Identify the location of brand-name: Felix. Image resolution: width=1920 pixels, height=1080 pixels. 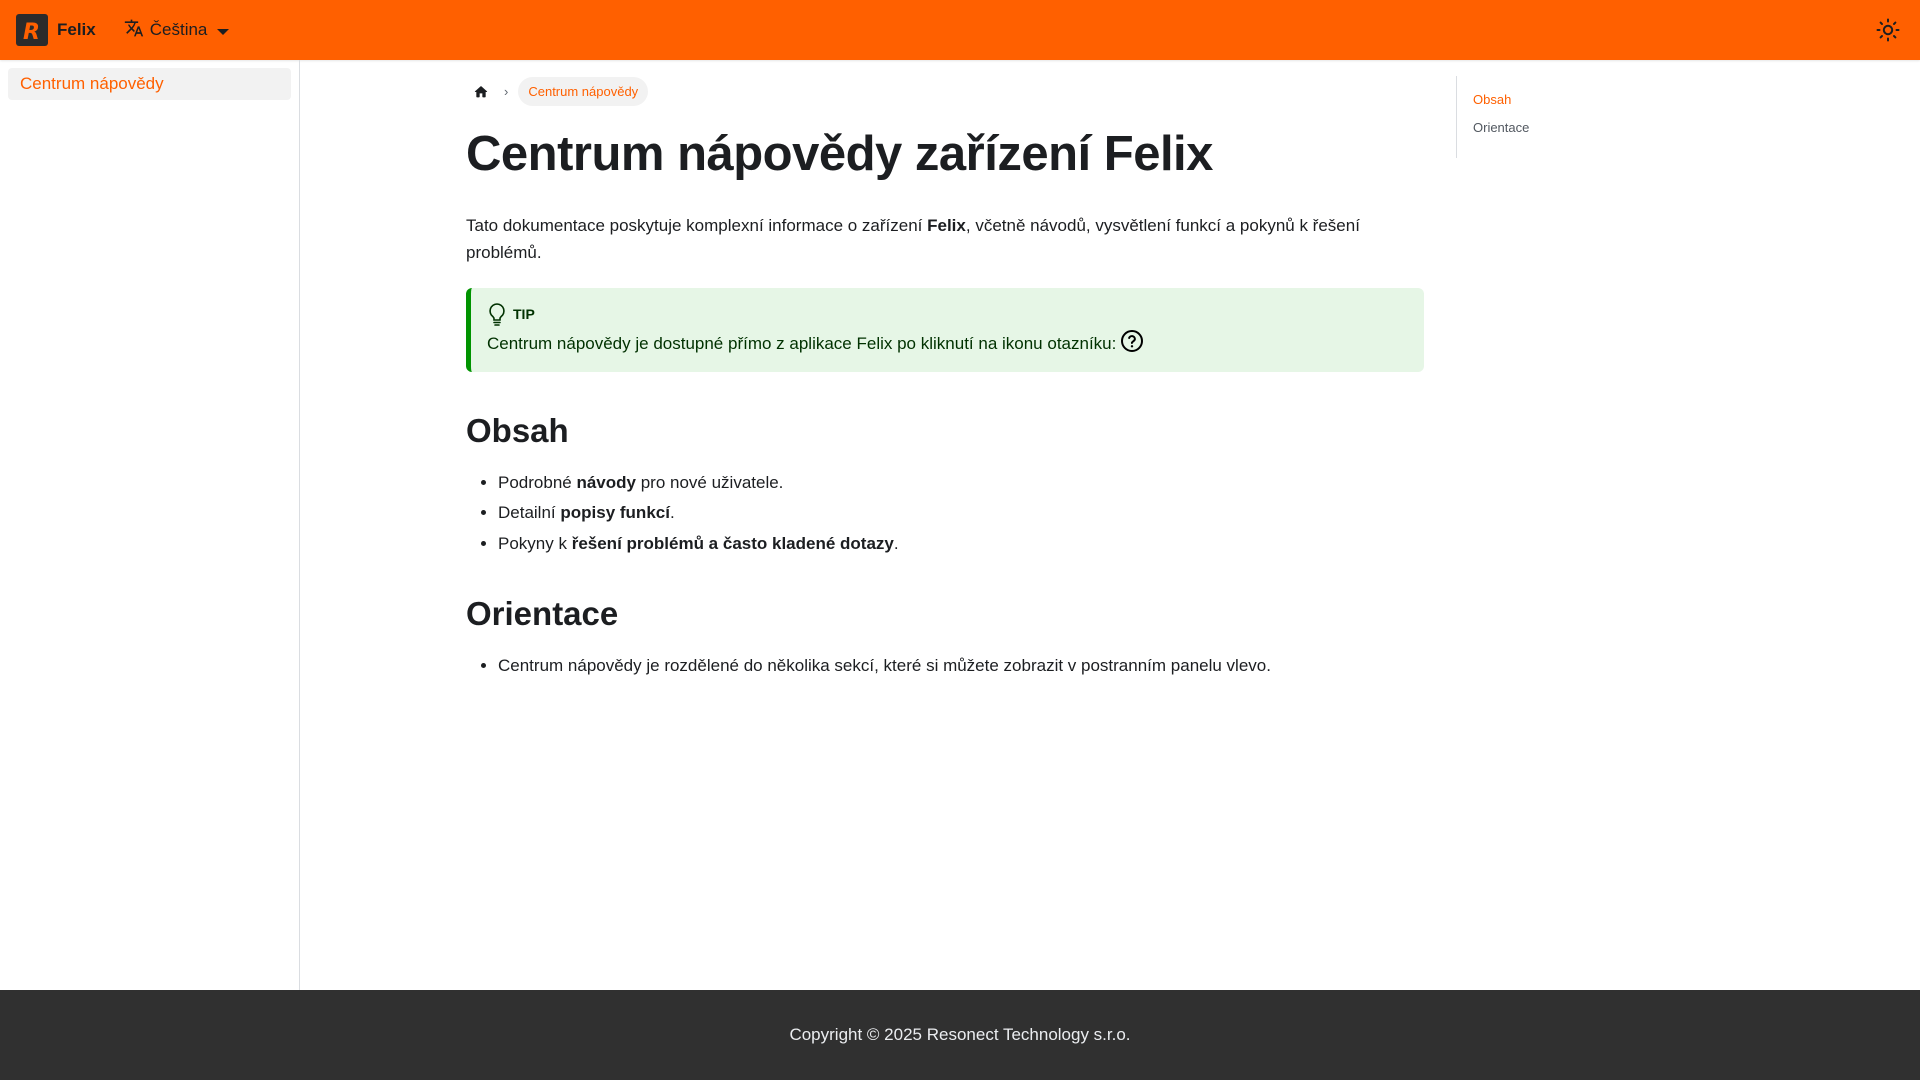
(76, 29).